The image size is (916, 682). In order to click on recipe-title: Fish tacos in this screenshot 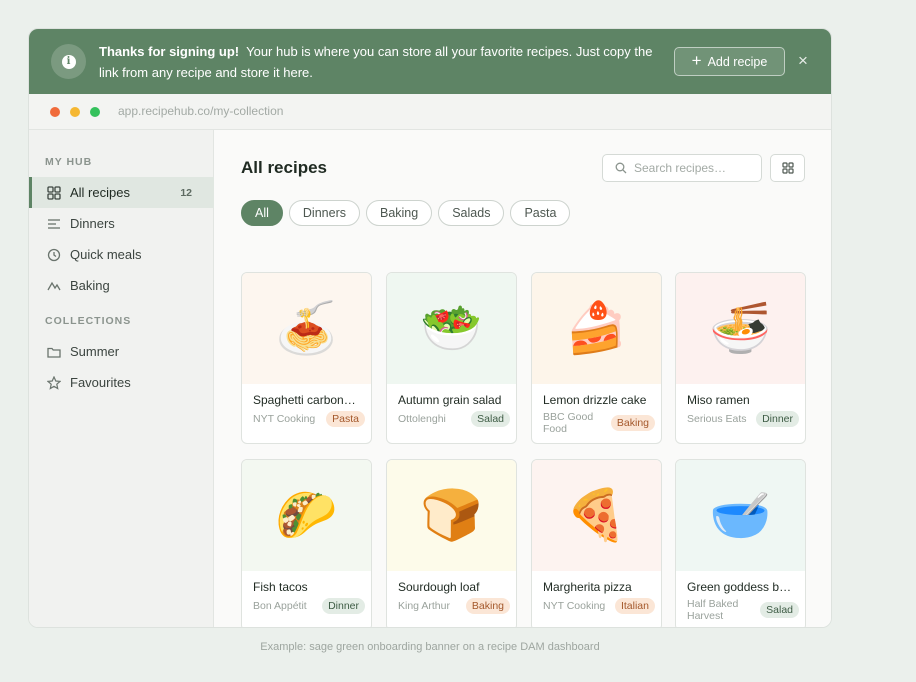, I will do `click(280, 587)`.